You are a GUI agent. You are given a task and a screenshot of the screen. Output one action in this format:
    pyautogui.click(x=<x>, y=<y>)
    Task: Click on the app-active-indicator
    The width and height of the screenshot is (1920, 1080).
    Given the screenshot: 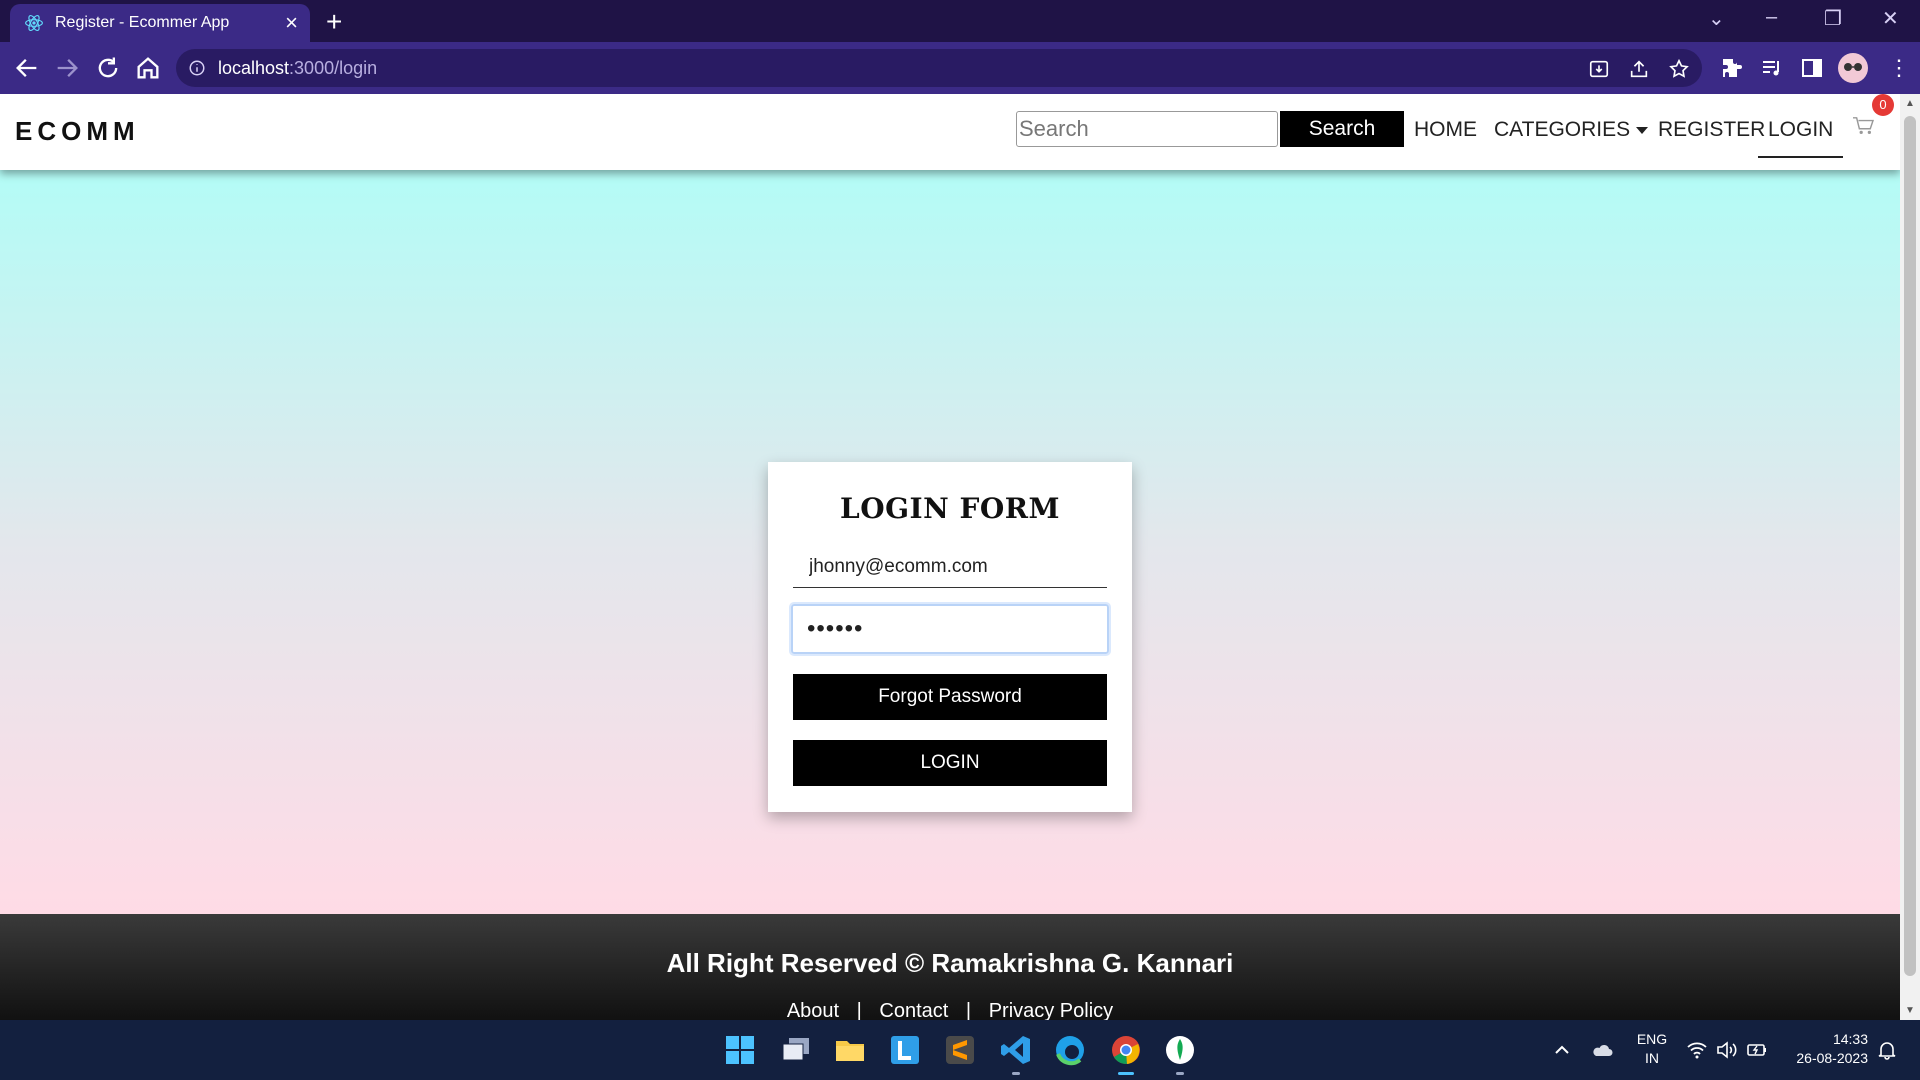 What is the action you would take?
    pyautogui.click(x=1126, y=1073)
    